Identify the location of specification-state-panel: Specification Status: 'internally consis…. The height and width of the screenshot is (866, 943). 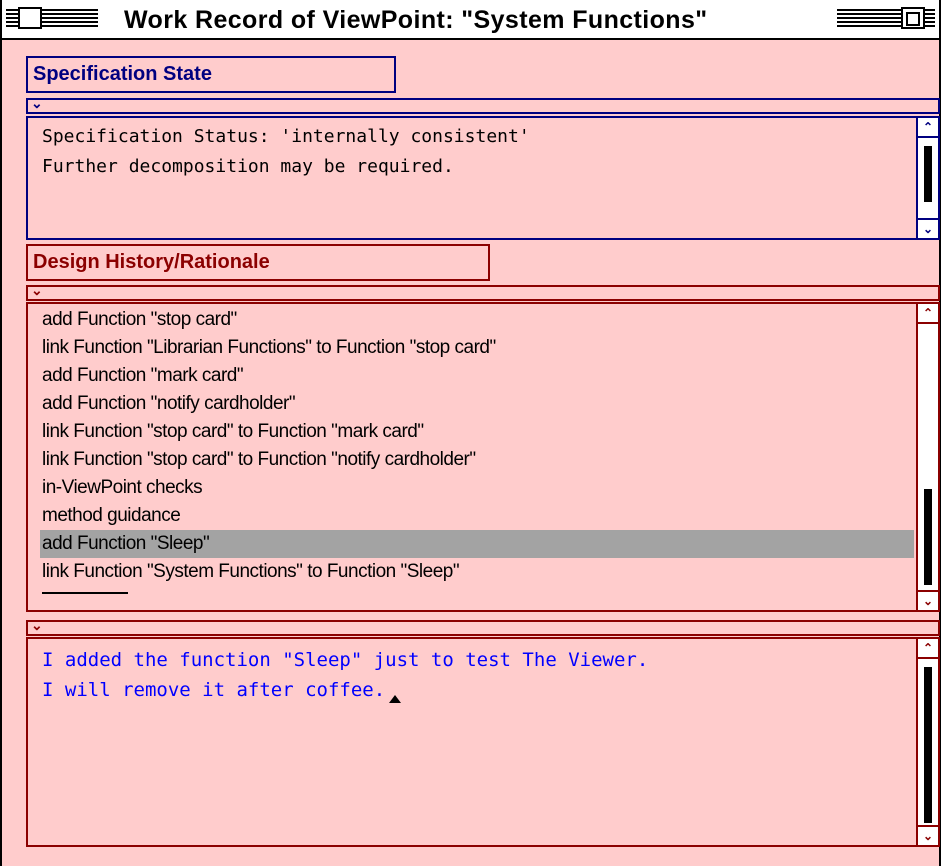
(483, 178).